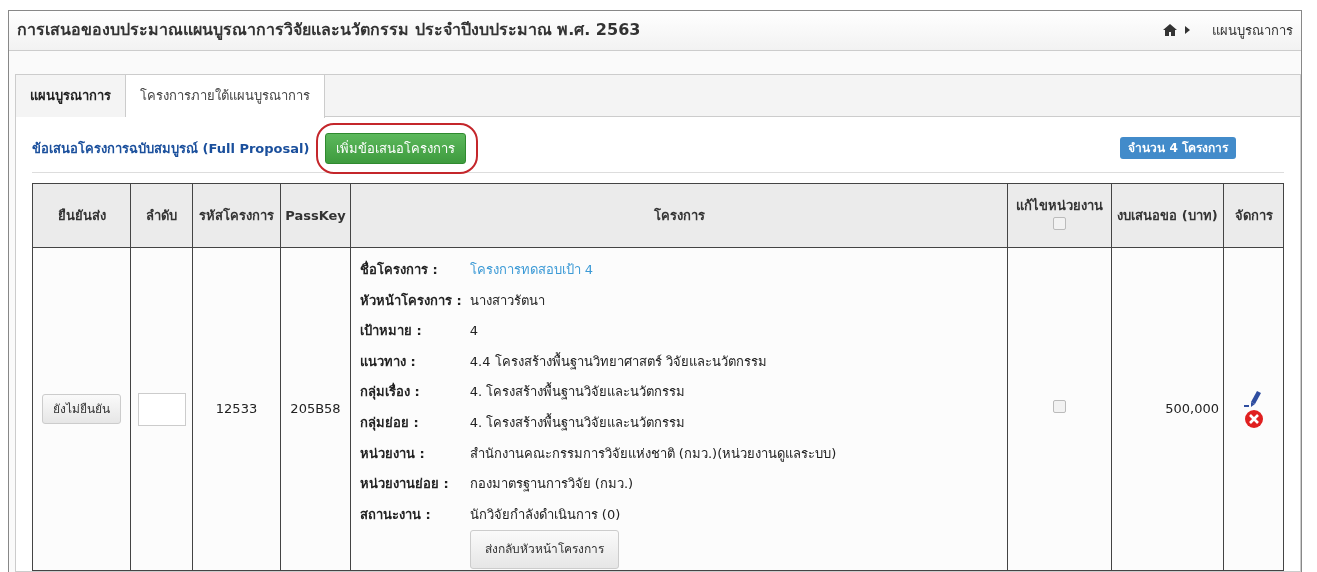 This screenshot has width=1317, height=572. I want to click on detail-value: กองมาตรฐานการวิจัย (กมว.), so click(551, 484).